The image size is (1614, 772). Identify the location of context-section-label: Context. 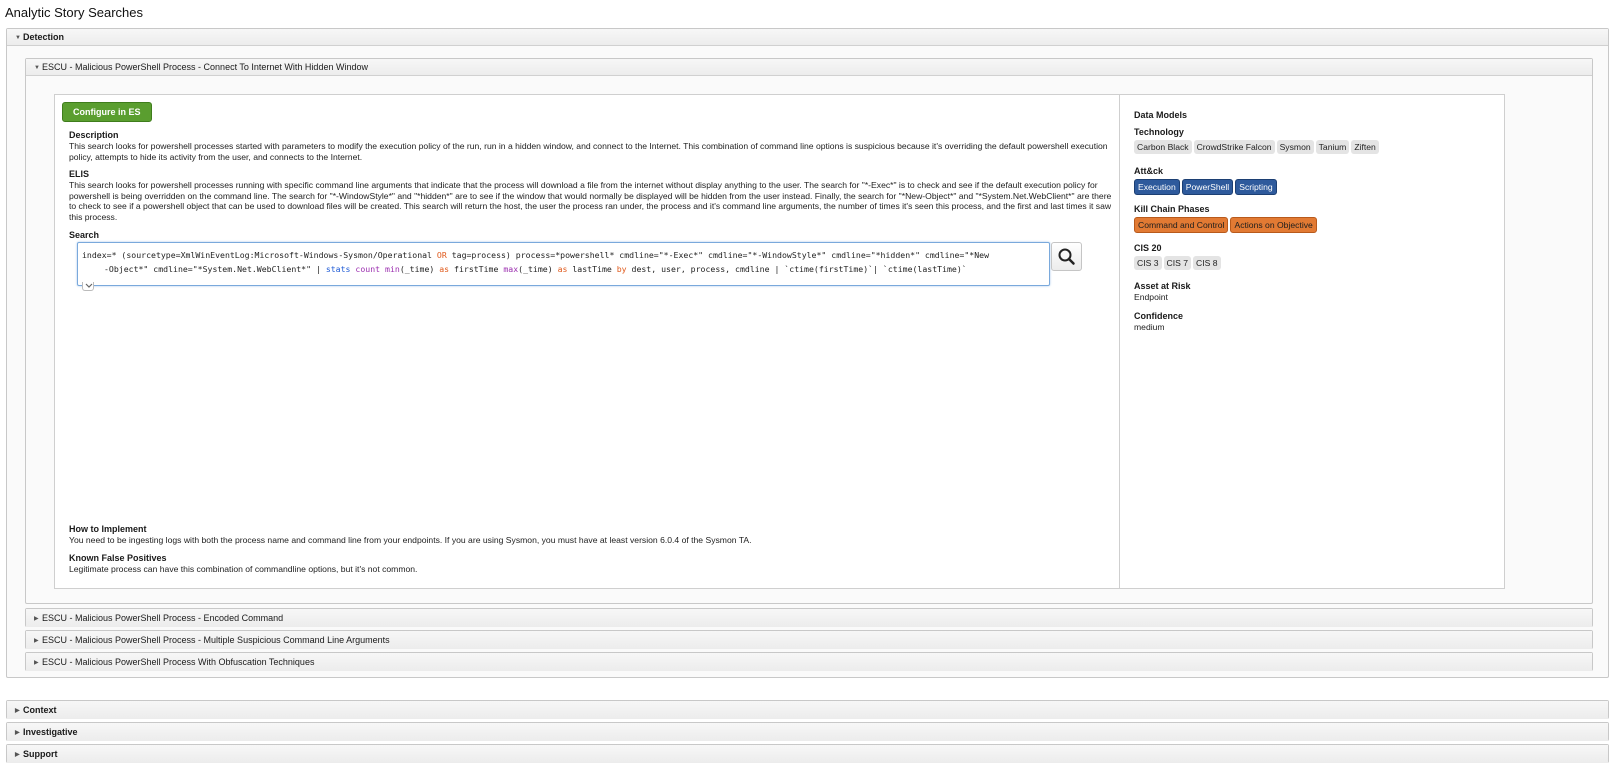
(40, 710).